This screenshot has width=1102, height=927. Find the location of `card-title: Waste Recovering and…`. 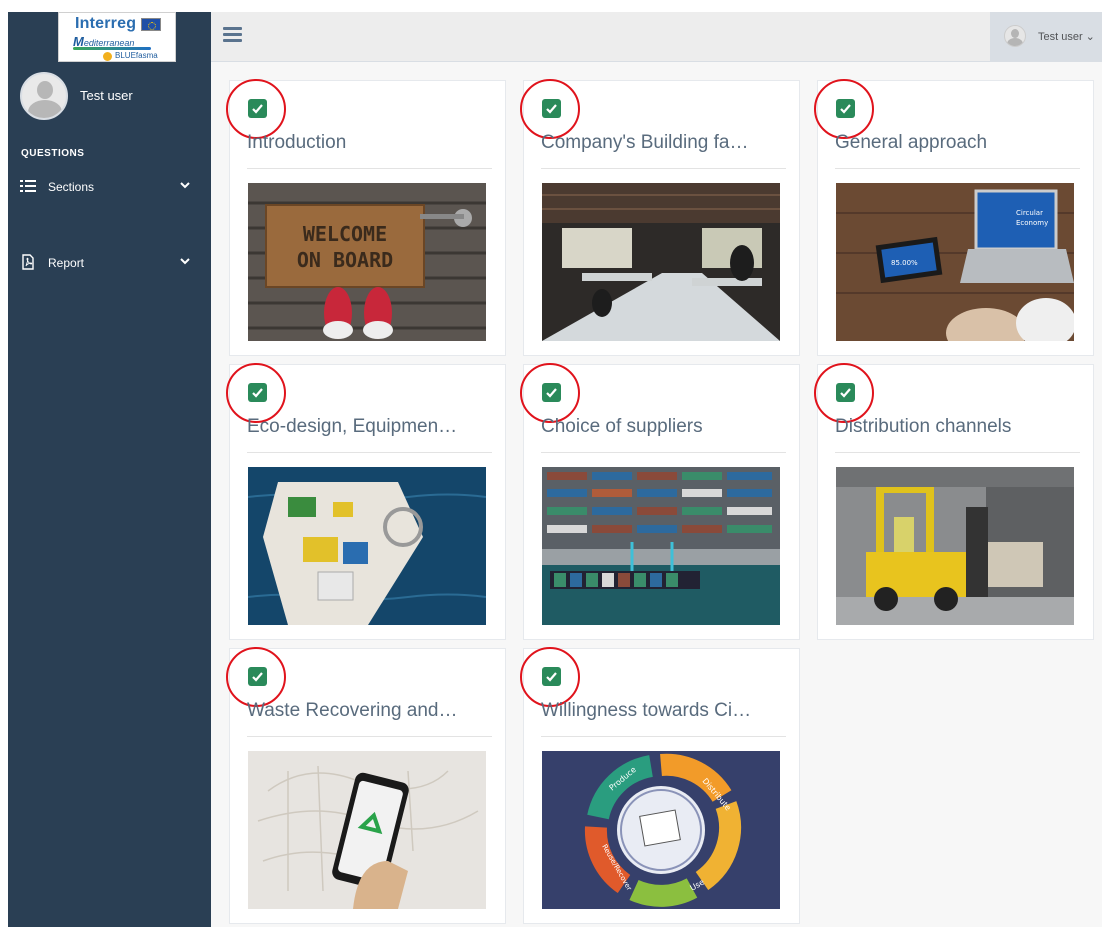

card-title: Waste Recovering and… is located at coordinates (352, 710).